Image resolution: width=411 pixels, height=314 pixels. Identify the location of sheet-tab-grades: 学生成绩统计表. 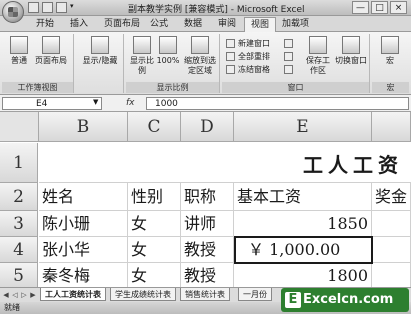
(143, 294).